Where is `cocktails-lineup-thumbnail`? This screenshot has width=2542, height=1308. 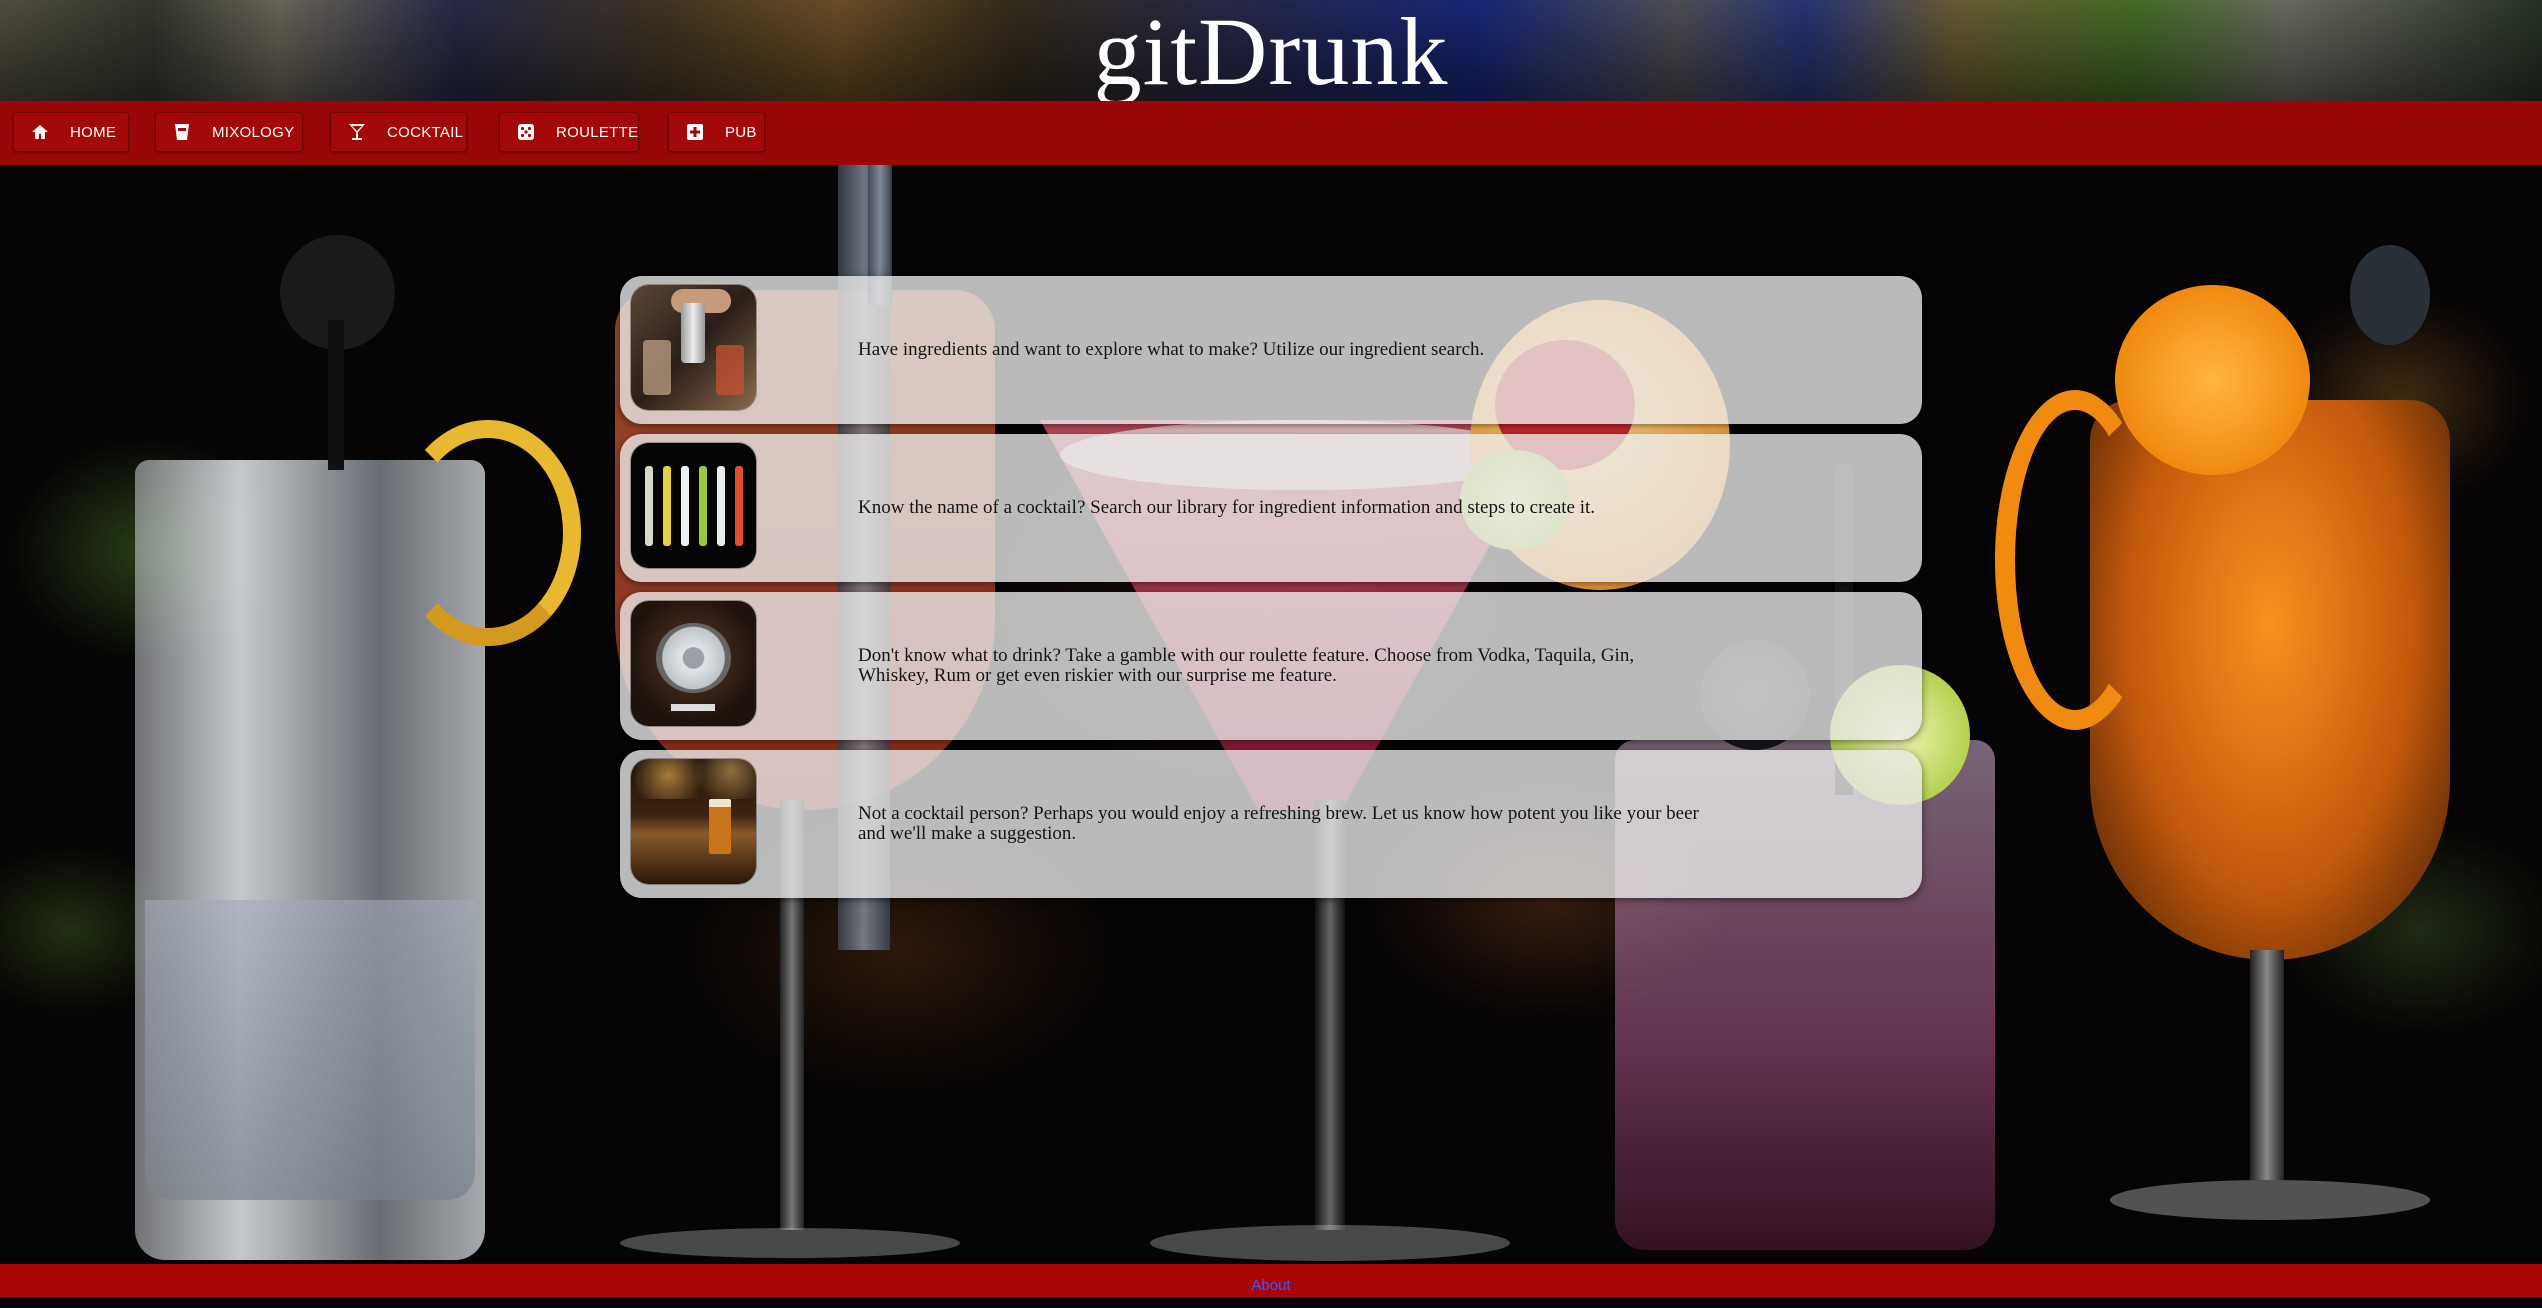
cocktails-lineup-thumbnail is located at coordinates (693, 505).